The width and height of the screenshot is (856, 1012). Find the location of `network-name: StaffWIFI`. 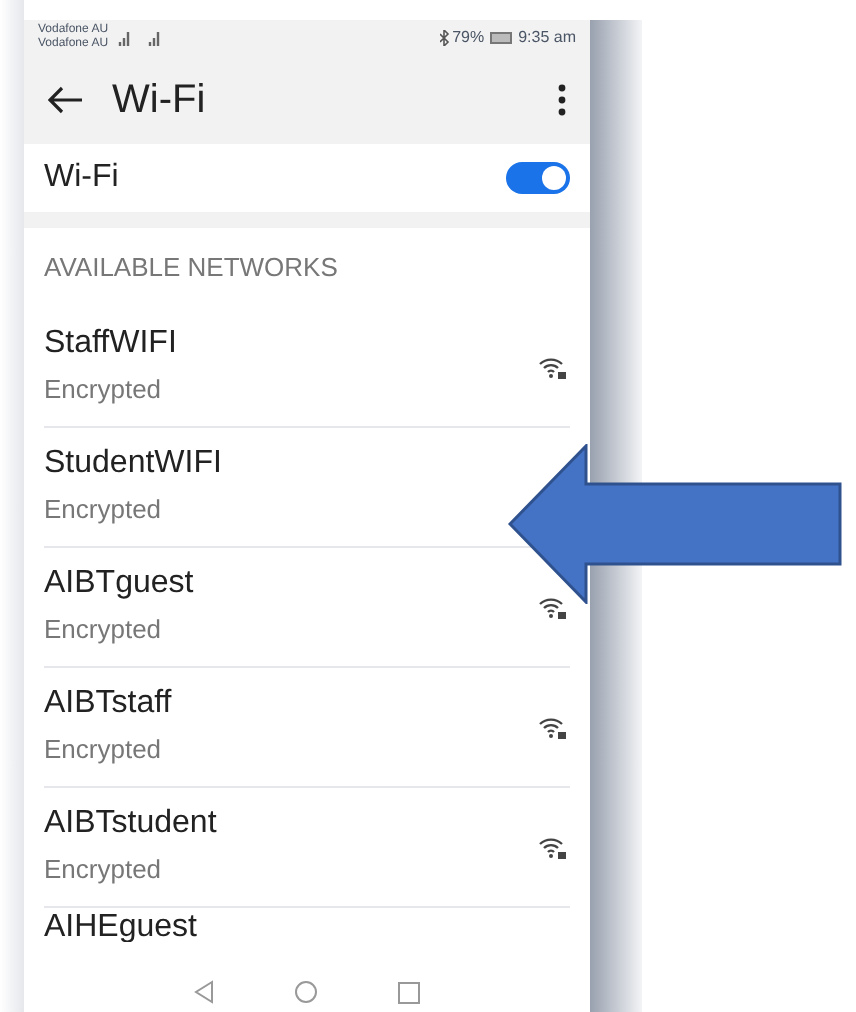

network-name: StaffWIFI is located at coordinates (110, 344).